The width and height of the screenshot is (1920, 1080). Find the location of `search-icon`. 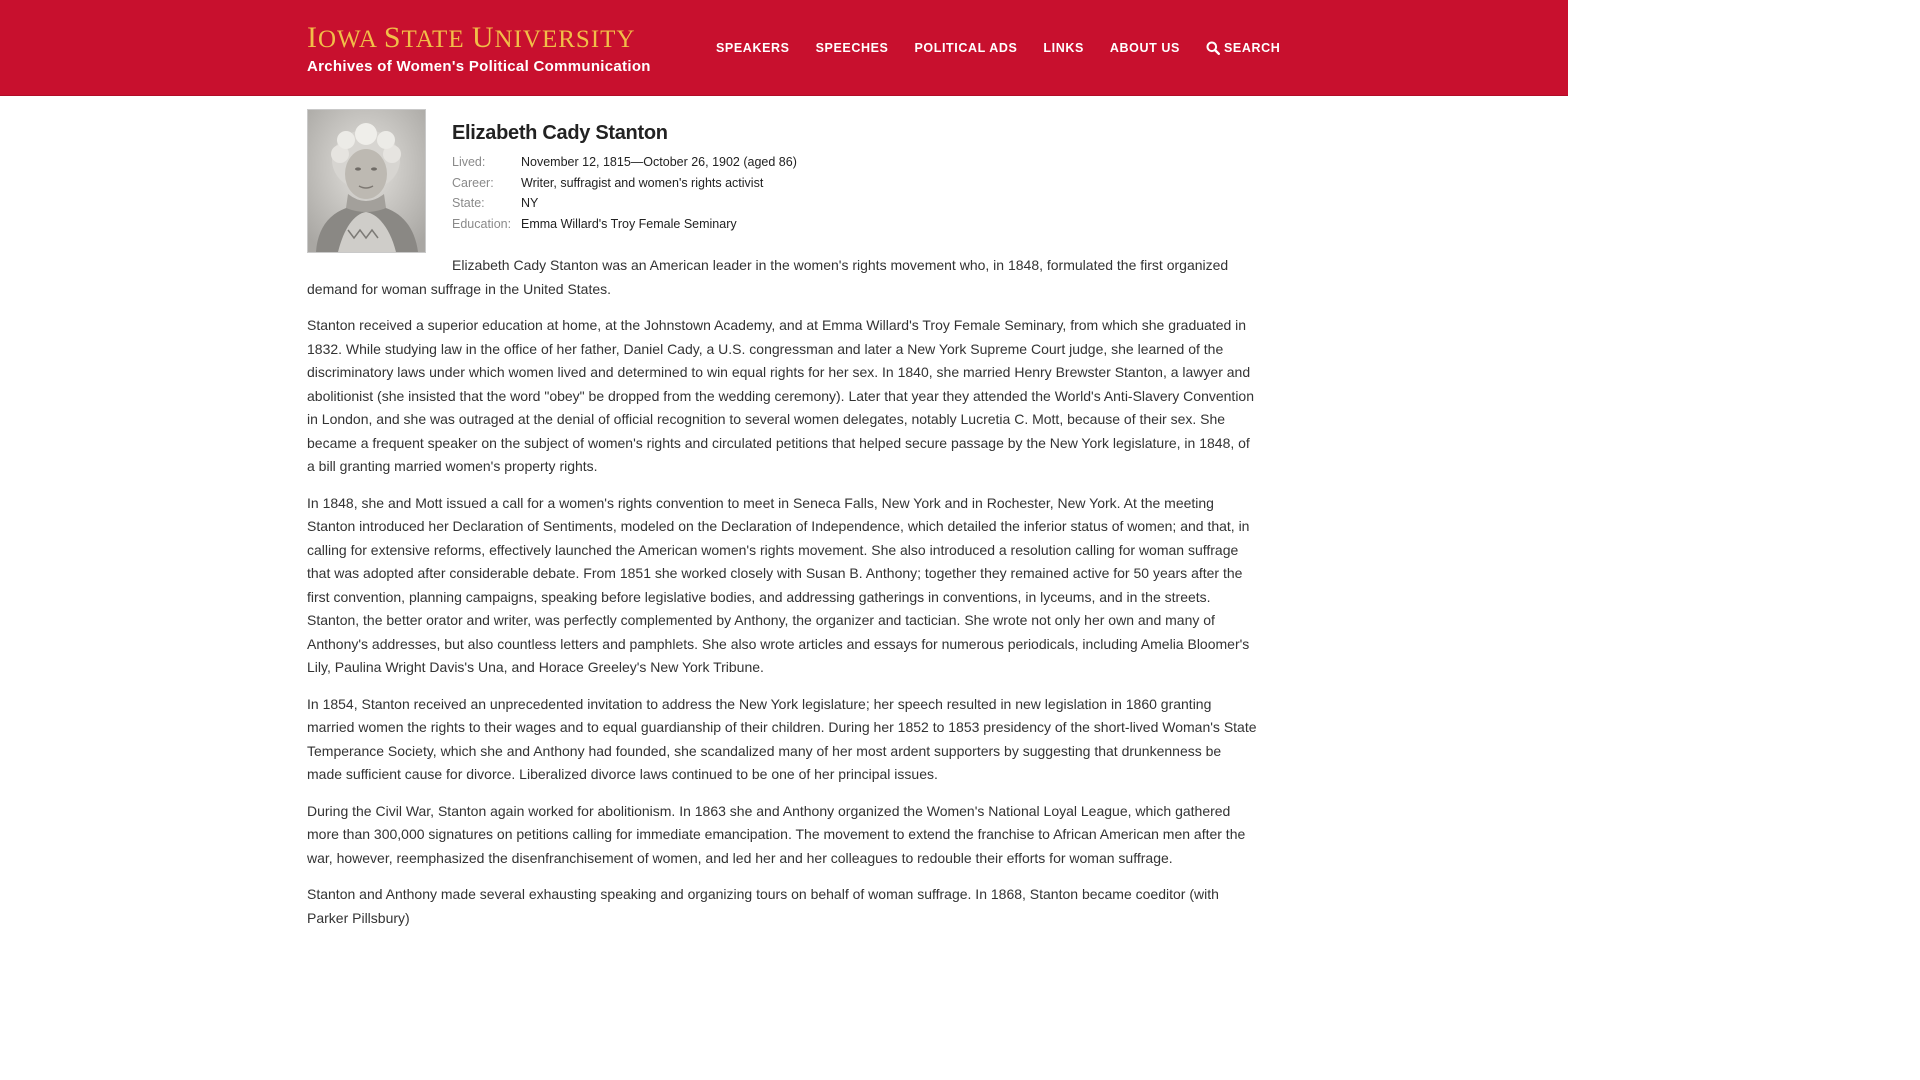

search-icon is located at coordinates (1213, 48).